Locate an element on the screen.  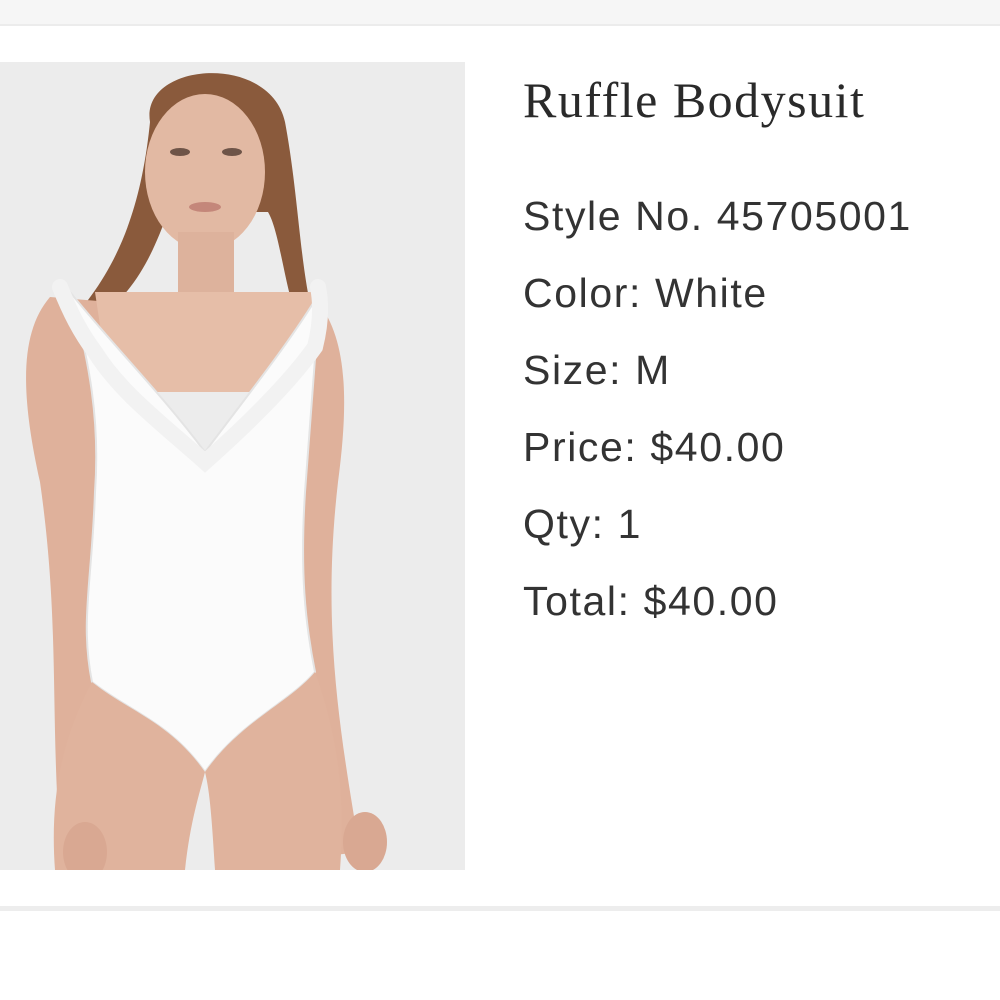
total-value: Total: $40.00 is located at coordinates (651, 601).